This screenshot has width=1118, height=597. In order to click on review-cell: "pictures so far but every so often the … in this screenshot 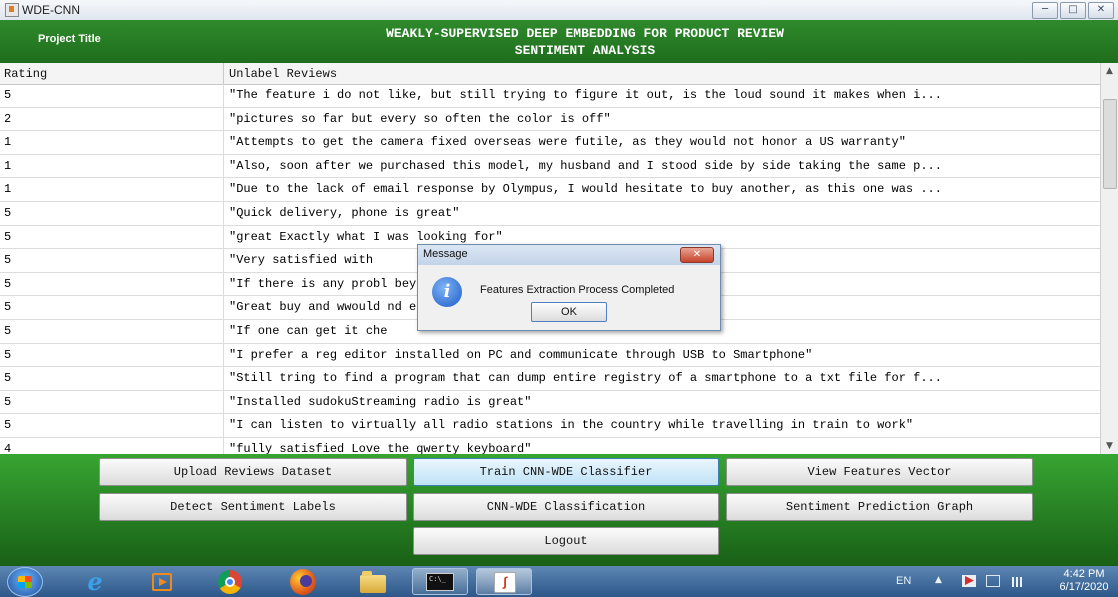, I will do `click(663, 119)`.